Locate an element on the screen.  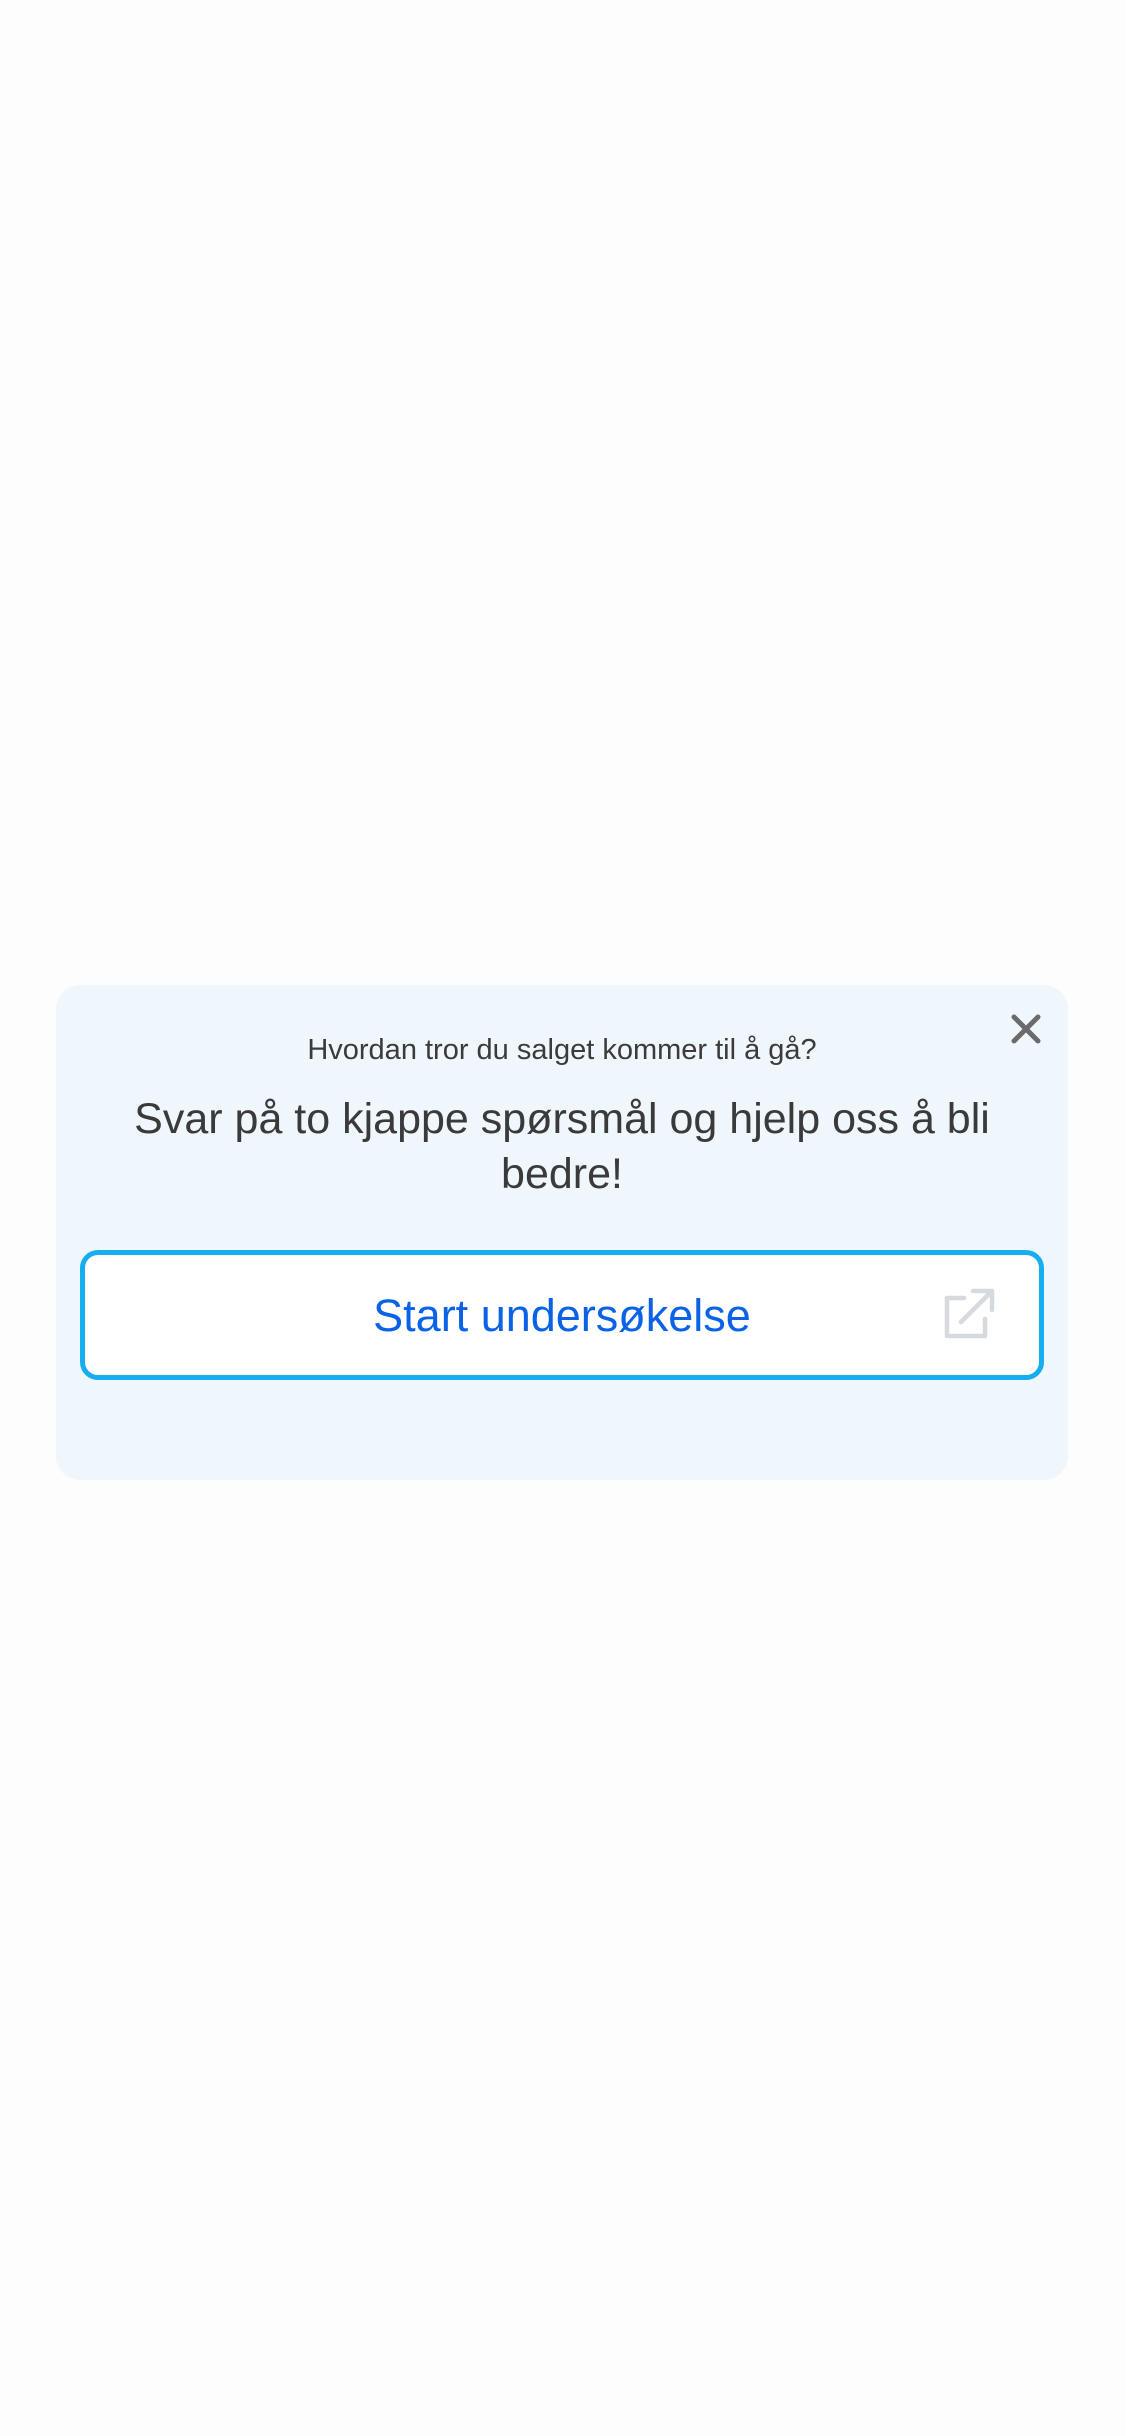
survey-question: Hvordan tror du salget kommer til å gå? is located at coordinates (562, 1050).